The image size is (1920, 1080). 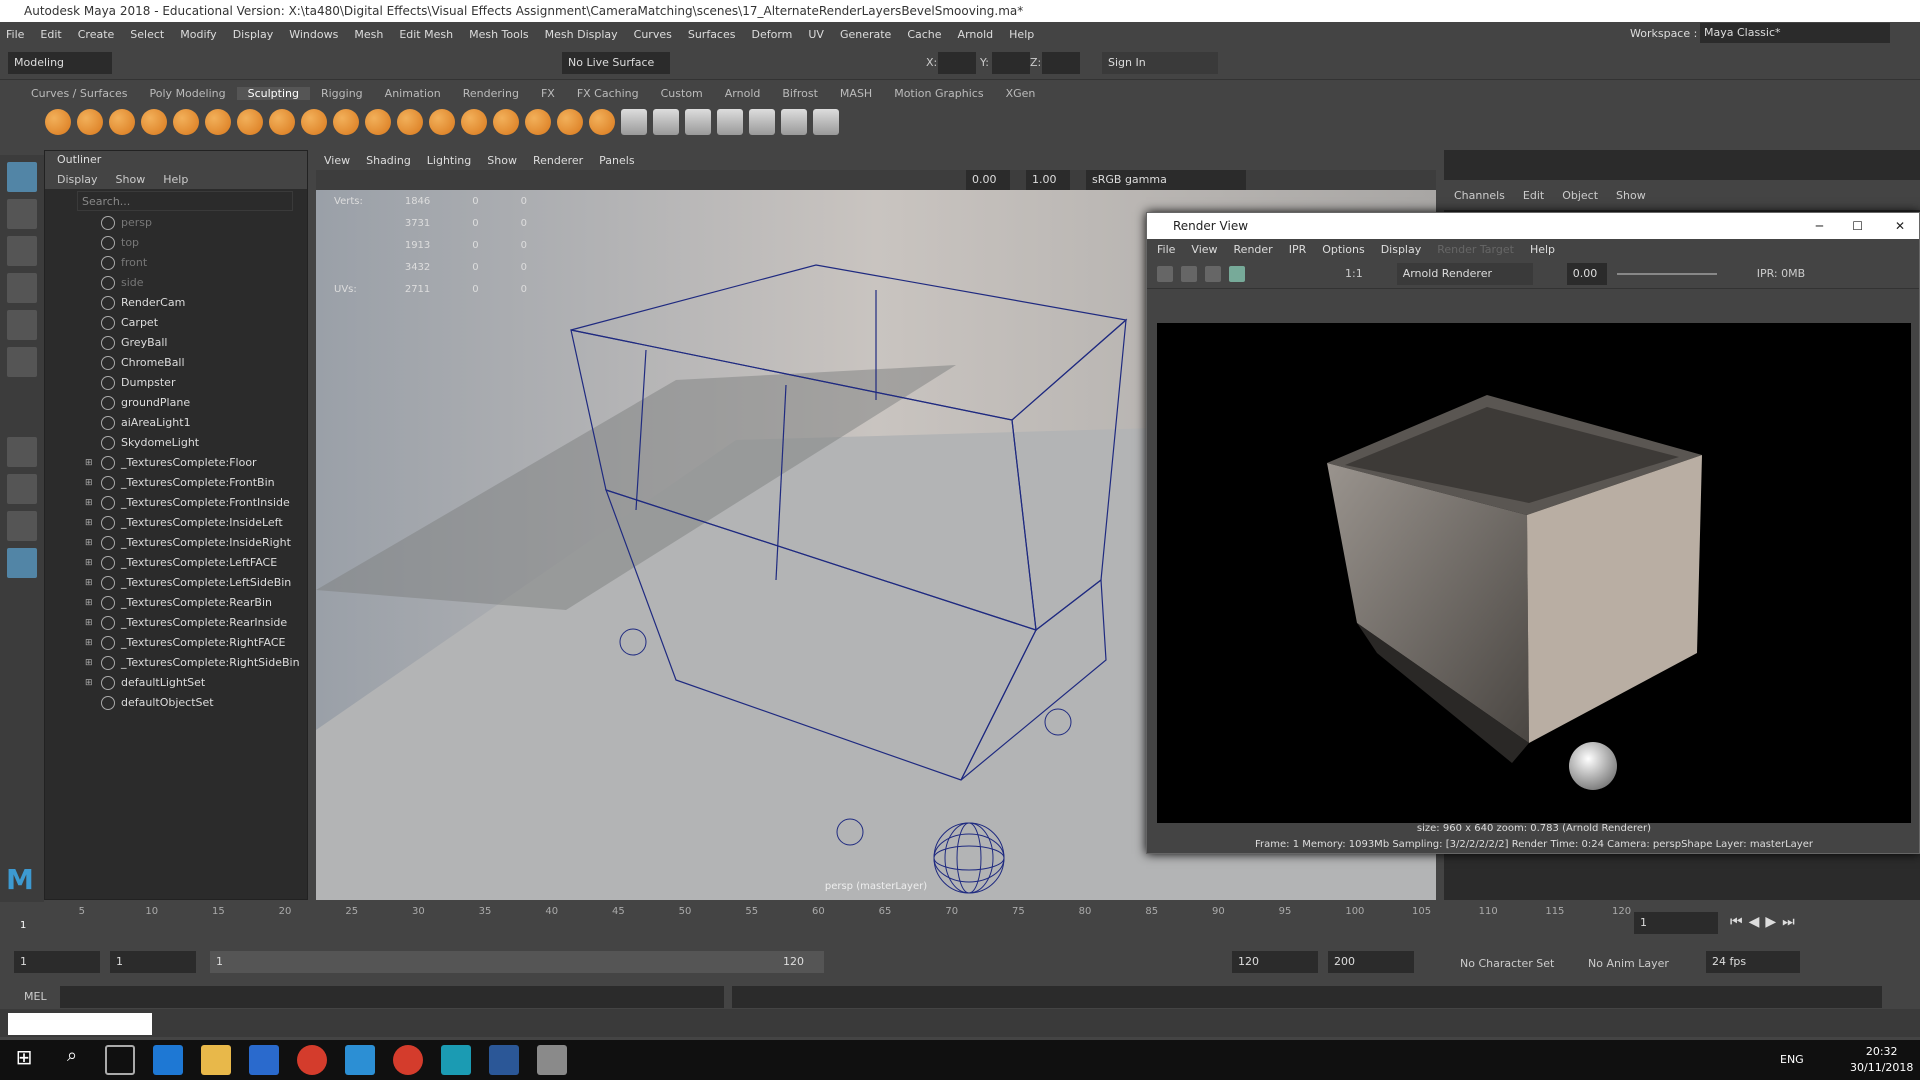 What do you see at coordinates (176, 563) in the screenshot?
I see `outliner-item: ⊞ _TexturesComplete:LeftFACE` at bounding box center [176, 563].